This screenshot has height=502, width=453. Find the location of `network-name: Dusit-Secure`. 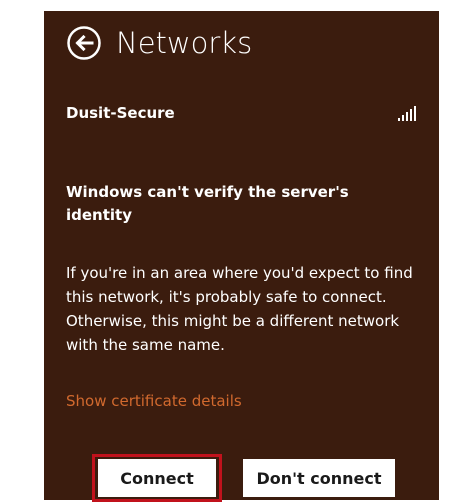

network-name: Dusit-Secure is located at coordinates (120, 113).